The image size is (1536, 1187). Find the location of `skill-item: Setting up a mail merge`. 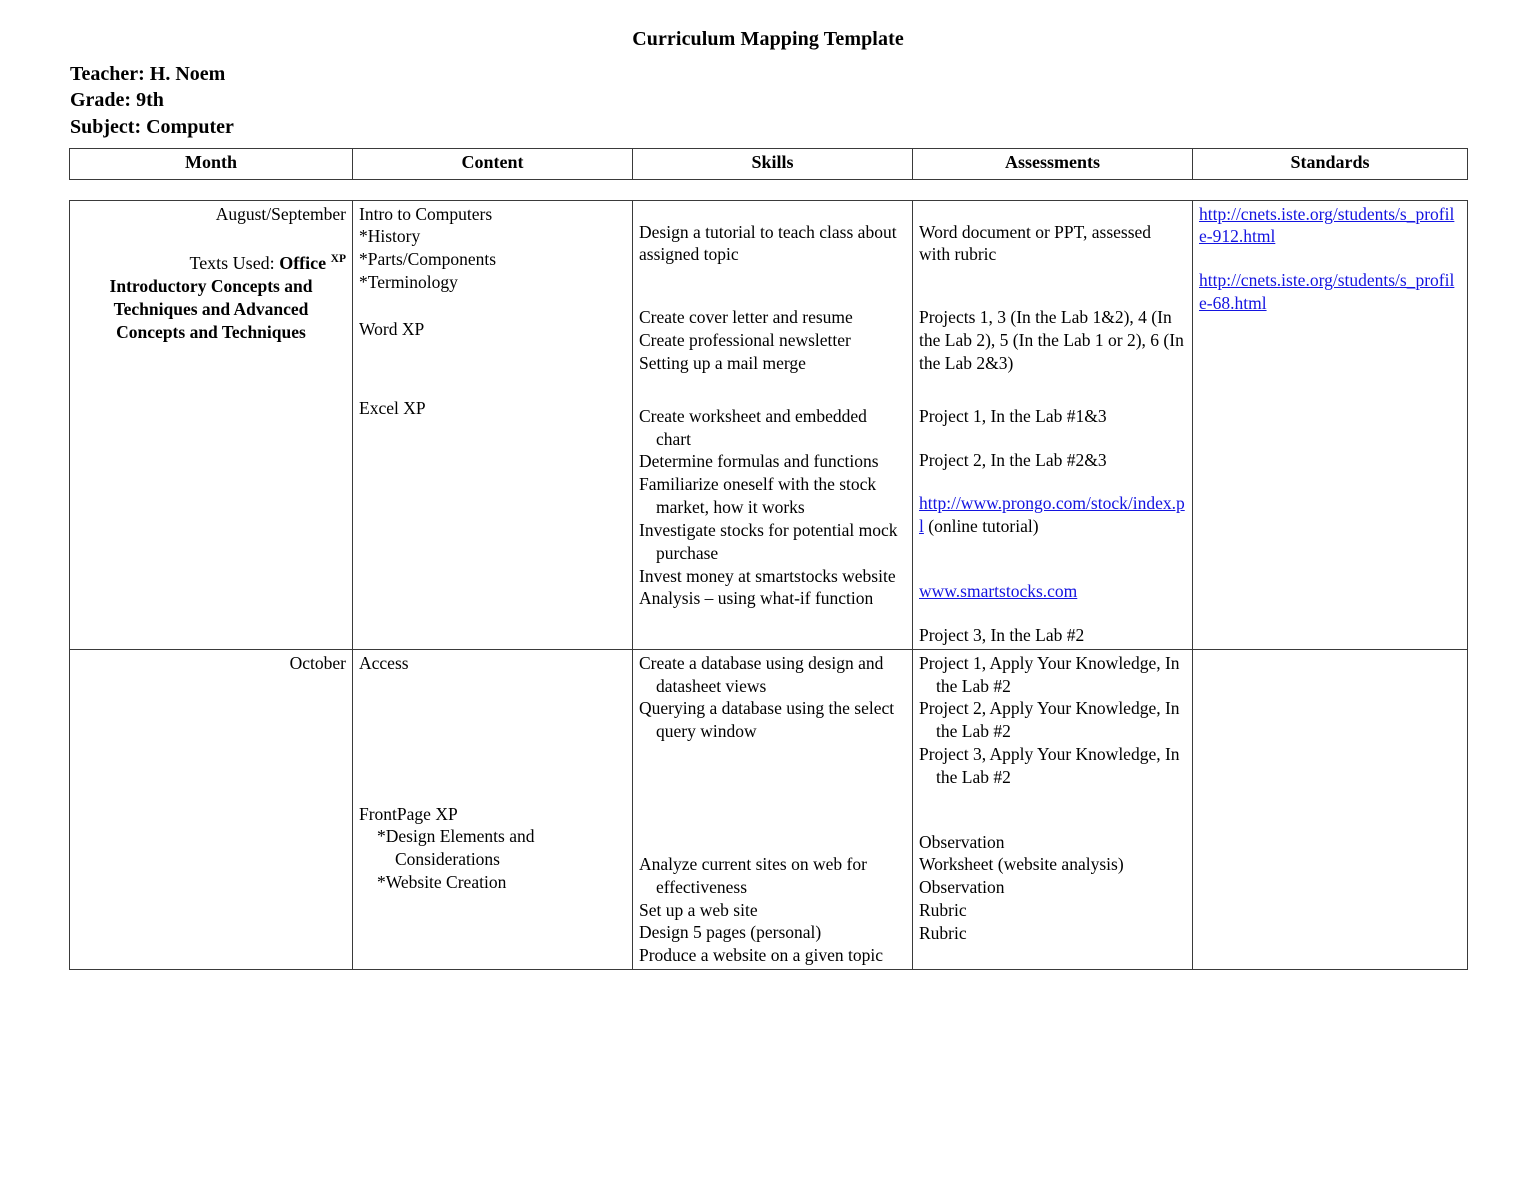

skill-item: Setting up a mail merge is located at coordinates (722, 362).